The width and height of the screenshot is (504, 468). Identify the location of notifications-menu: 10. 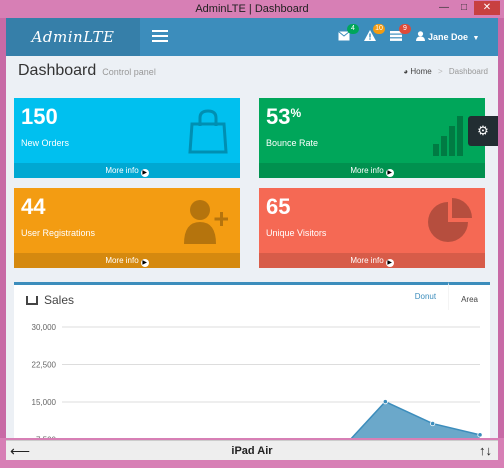
(373, 34).